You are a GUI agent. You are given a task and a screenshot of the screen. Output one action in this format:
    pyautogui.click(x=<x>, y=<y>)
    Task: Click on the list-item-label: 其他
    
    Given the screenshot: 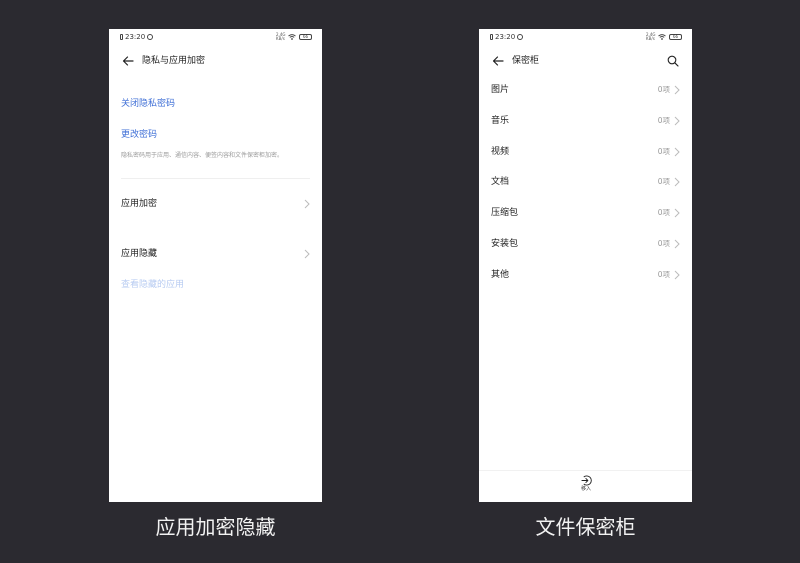 What is the action you would take?
    pyautogui.click(x=500, y=274)
    